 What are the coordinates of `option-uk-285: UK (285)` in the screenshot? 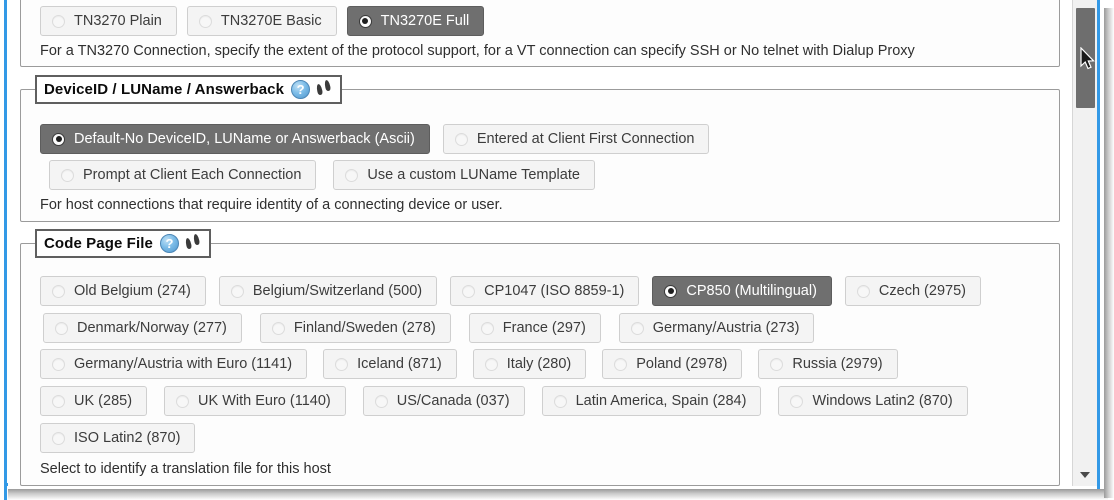 It's located at (94, 401).